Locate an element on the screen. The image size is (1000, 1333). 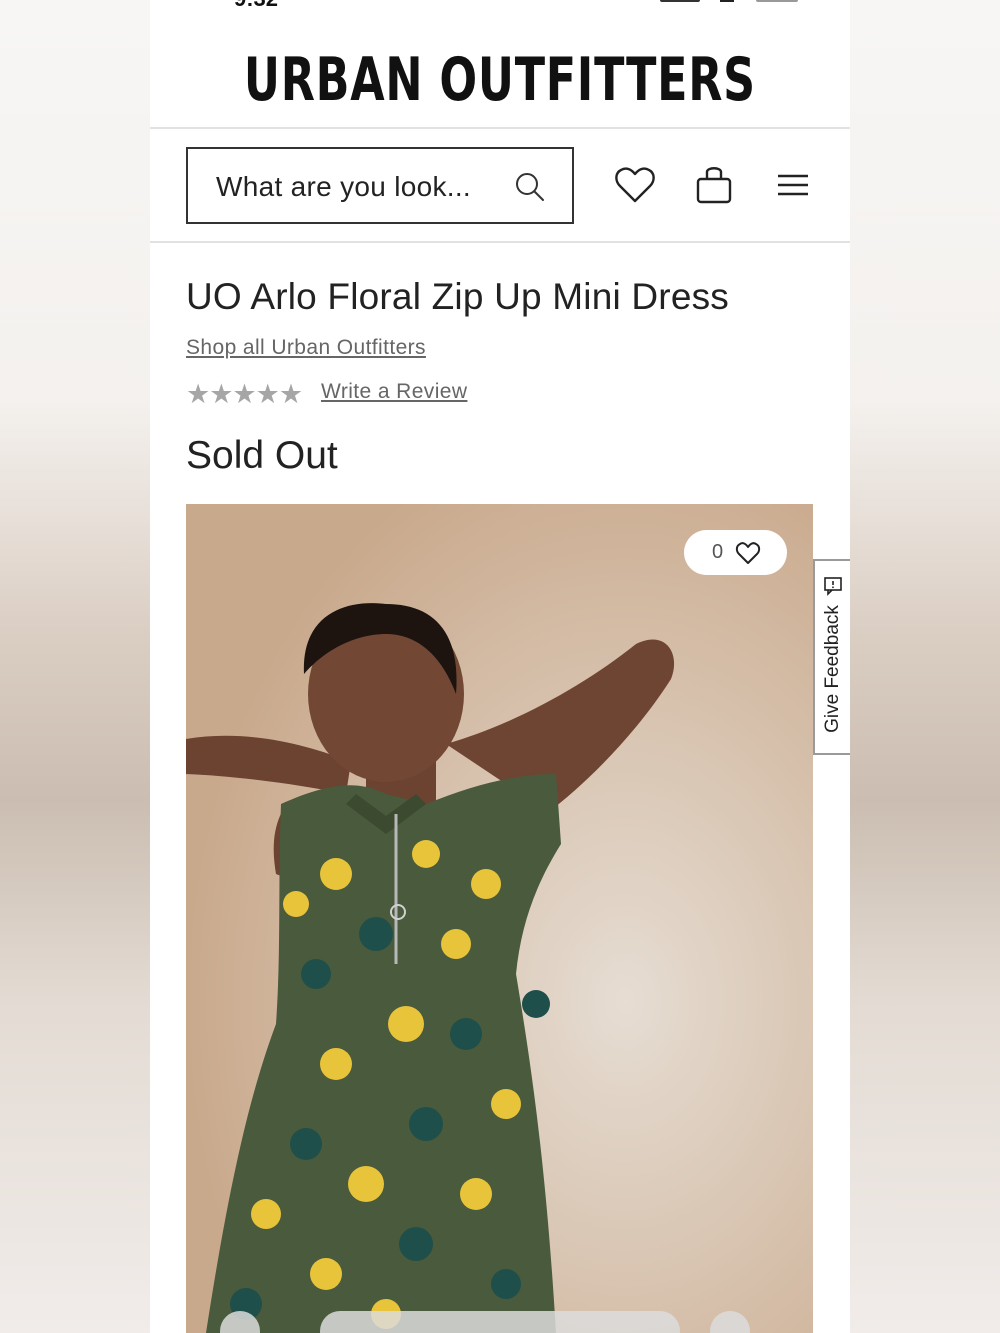
brand-logo-text: URBAN OUTFITTERS is located at coordinates (500, 80).